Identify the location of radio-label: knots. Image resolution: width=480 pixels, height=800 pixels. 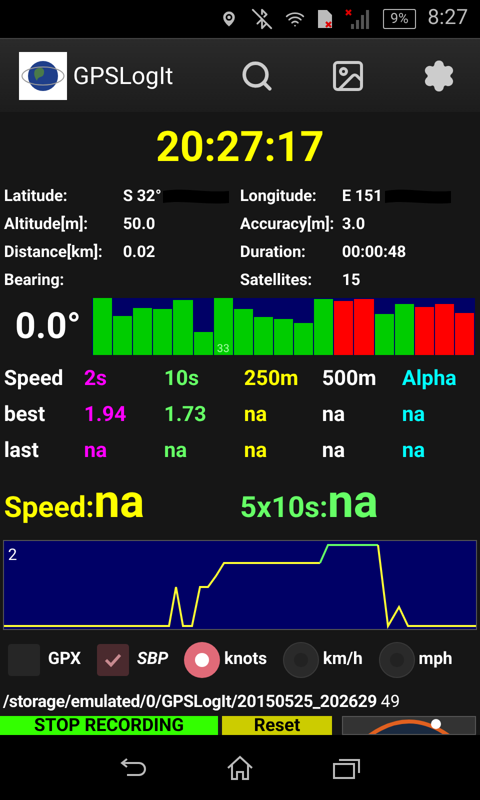
(245, 660).